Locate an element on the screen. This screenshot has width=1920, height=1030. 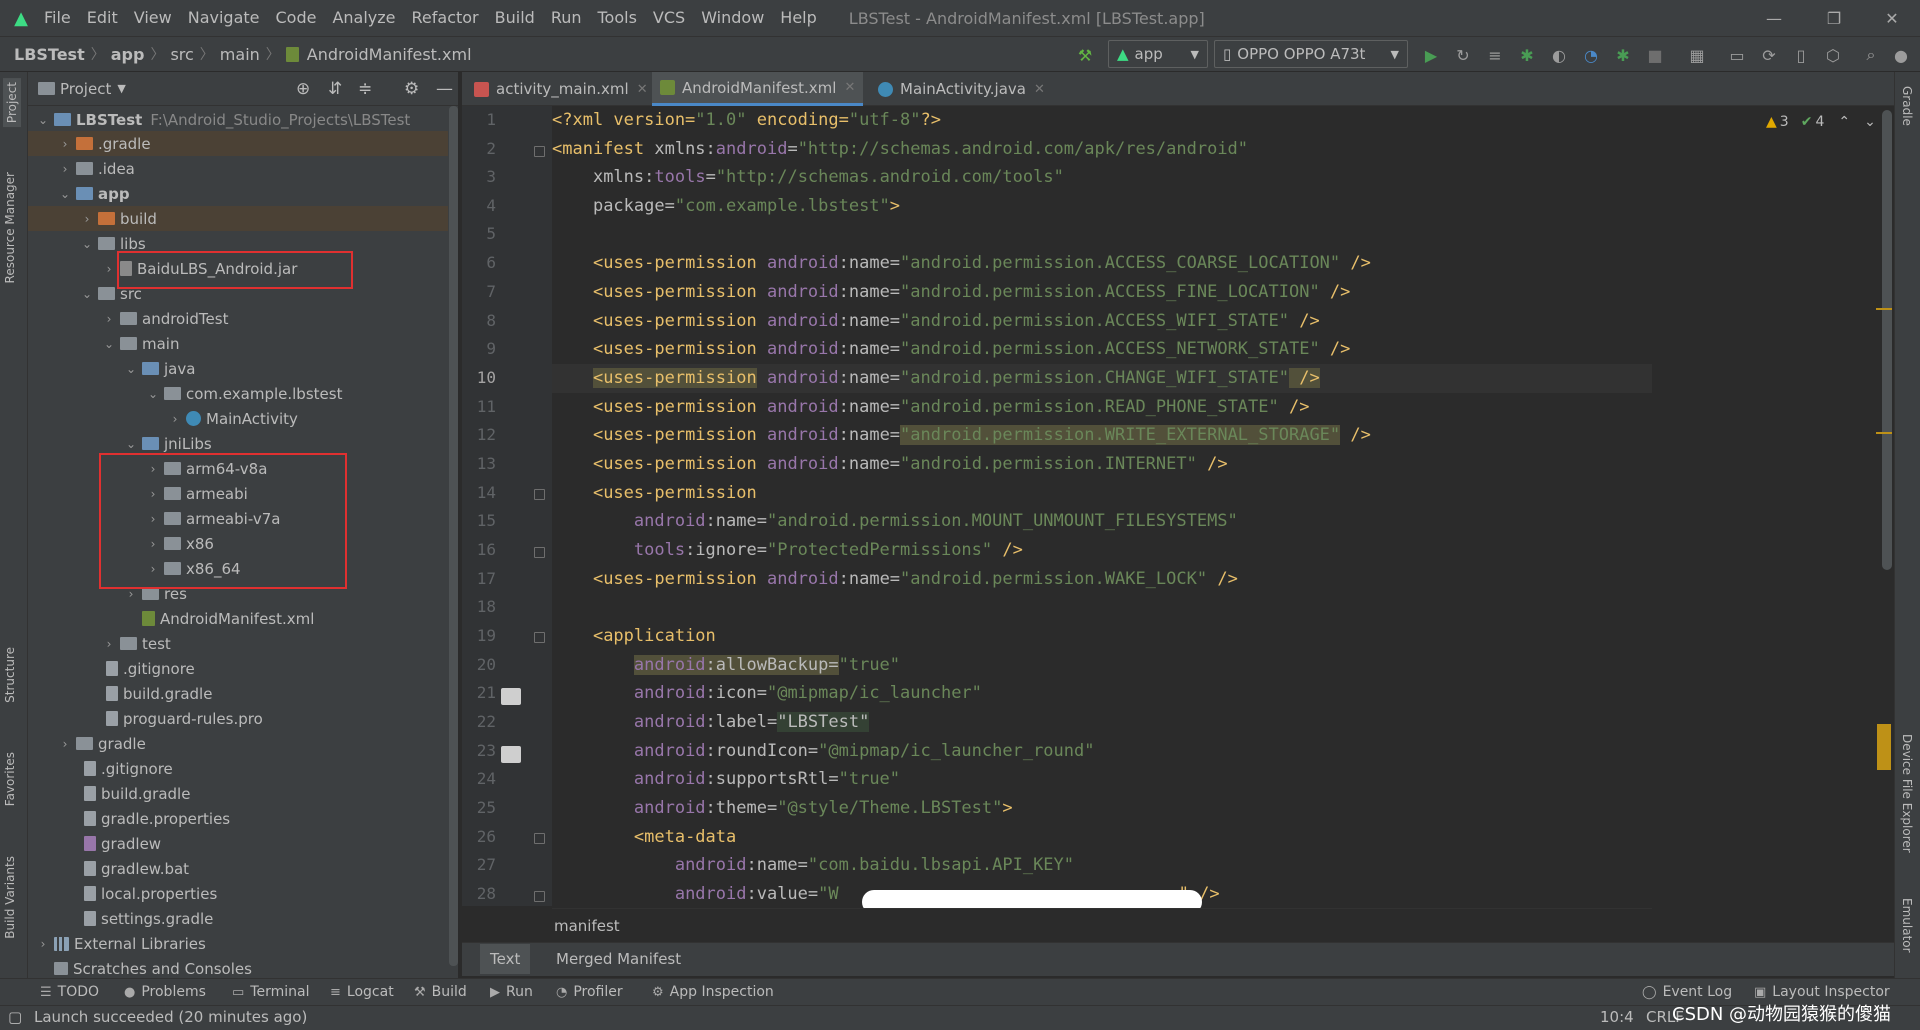
tree-row-java: ⌄ java is located at coordinates (111, 368).